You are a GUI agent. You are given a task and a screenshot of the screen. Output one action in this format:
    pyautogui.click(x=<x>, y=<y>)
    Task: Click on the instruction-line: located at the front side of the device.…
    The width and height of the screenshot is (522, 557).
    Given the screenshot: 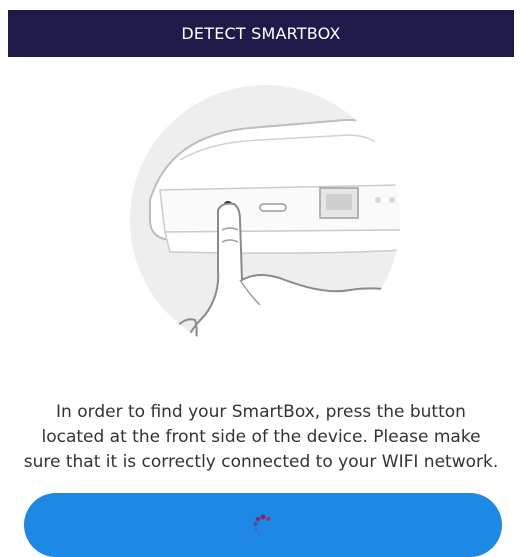 What is the action you would take?
    pyautogui.click(x=261, y=437)
    